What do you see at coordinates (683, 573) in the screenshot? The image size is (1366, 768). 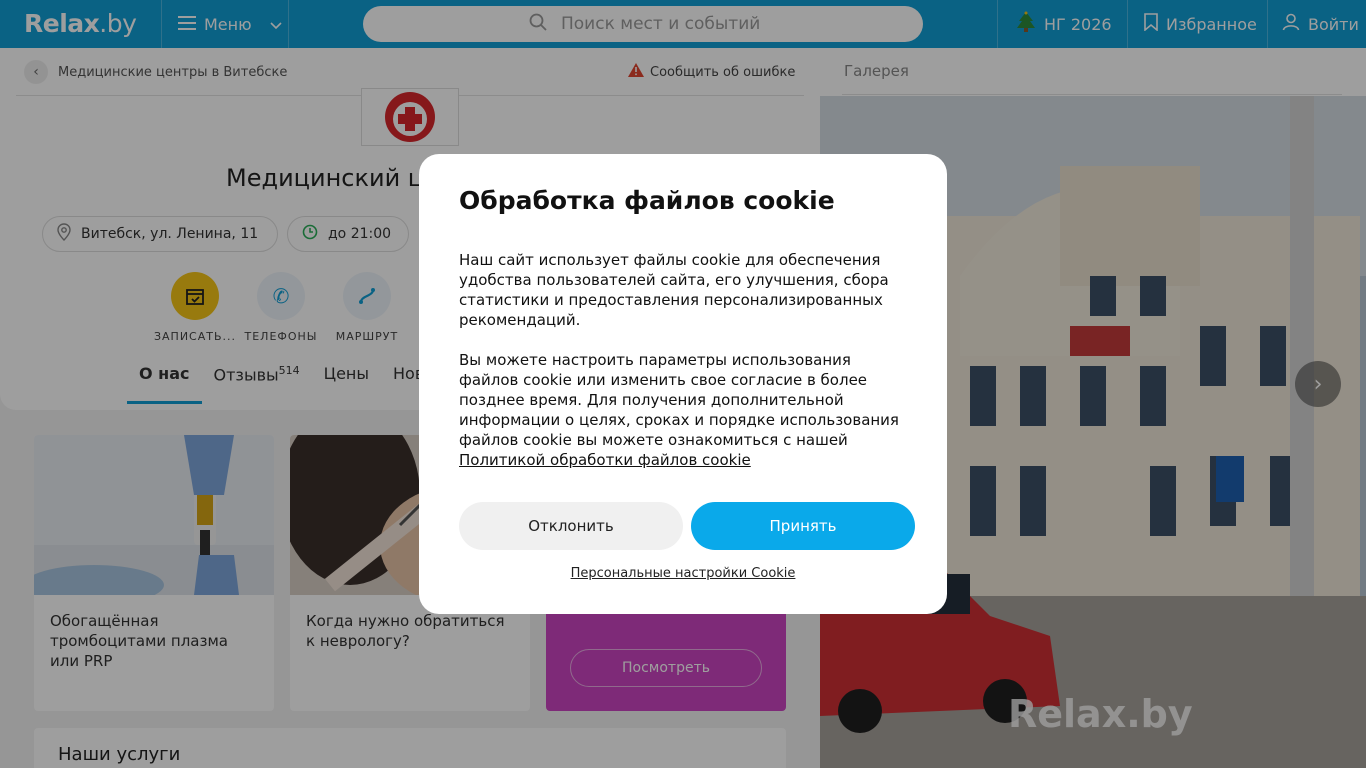 I see `personal-cookie-settings-link: Персональные настройки Cookie` at bounding box center [683, 573].